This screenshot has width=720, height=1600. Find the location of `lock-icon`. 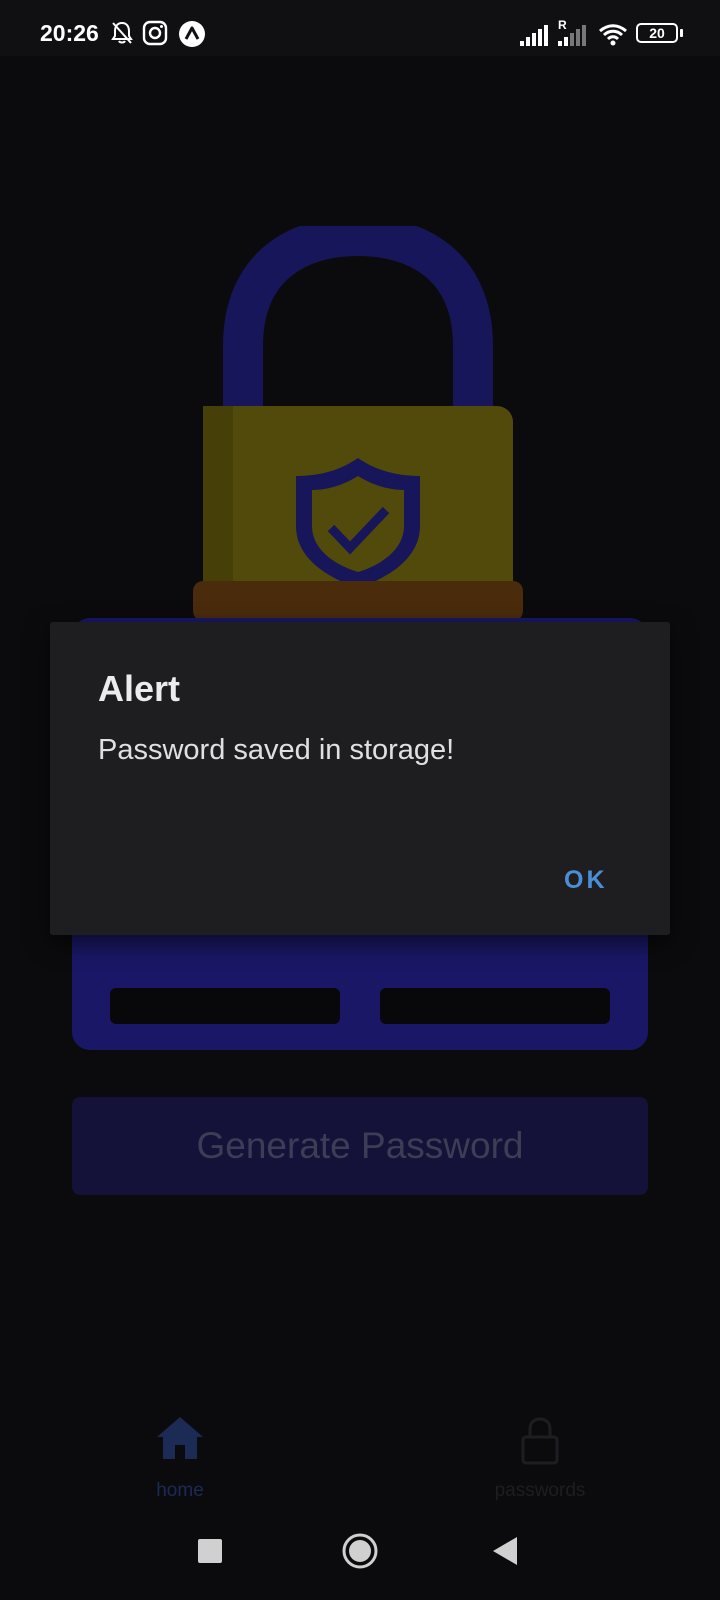

lock-icon is located at coordinates (540, 1443).